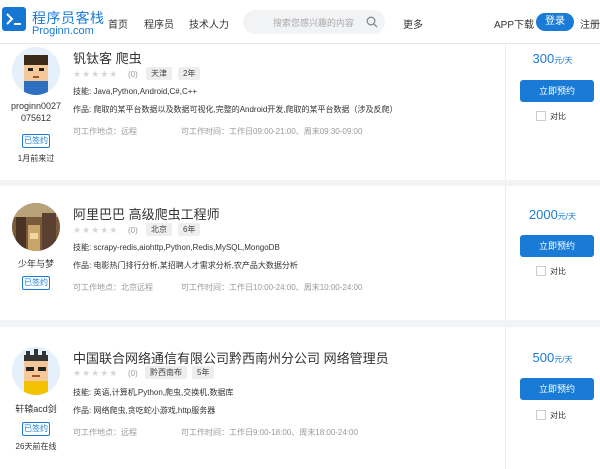  What do you see at coordinates (543, 58) in the screenshot?
I see `price-value: 300` at bounding box center [543, 58].